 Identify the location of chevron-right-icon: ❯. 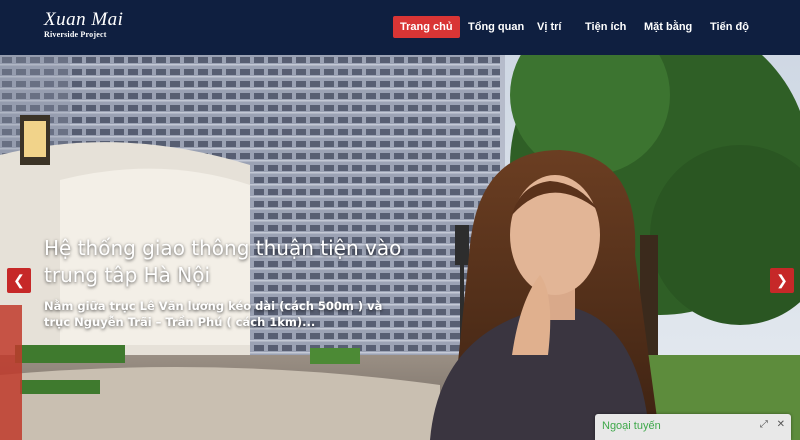
(782, 280).